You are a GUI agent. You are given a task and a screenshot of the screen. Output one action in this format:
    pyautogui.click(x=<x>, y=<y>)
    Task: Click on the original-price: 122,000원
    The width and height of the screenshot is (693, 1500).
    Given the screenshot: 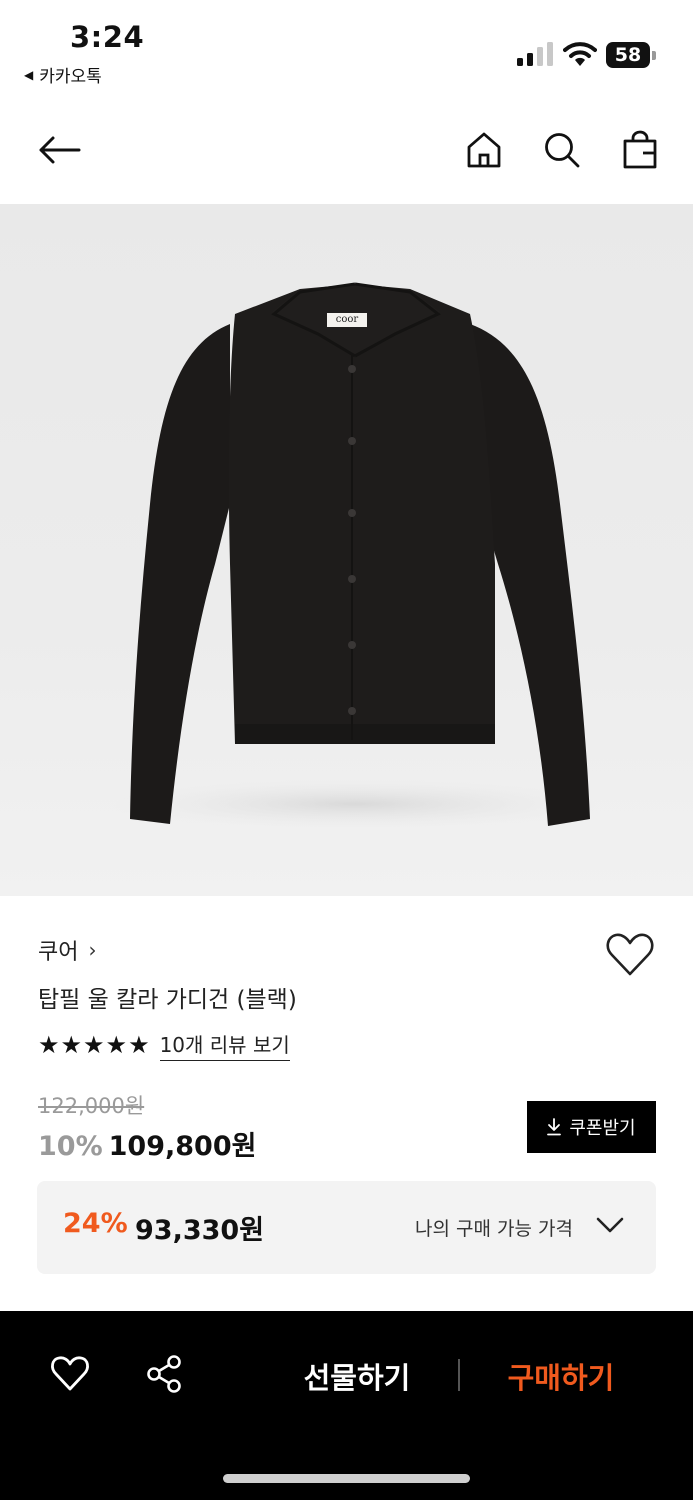 What is the action you would take?
    pyautogui.click(x=91, y=1106)
    